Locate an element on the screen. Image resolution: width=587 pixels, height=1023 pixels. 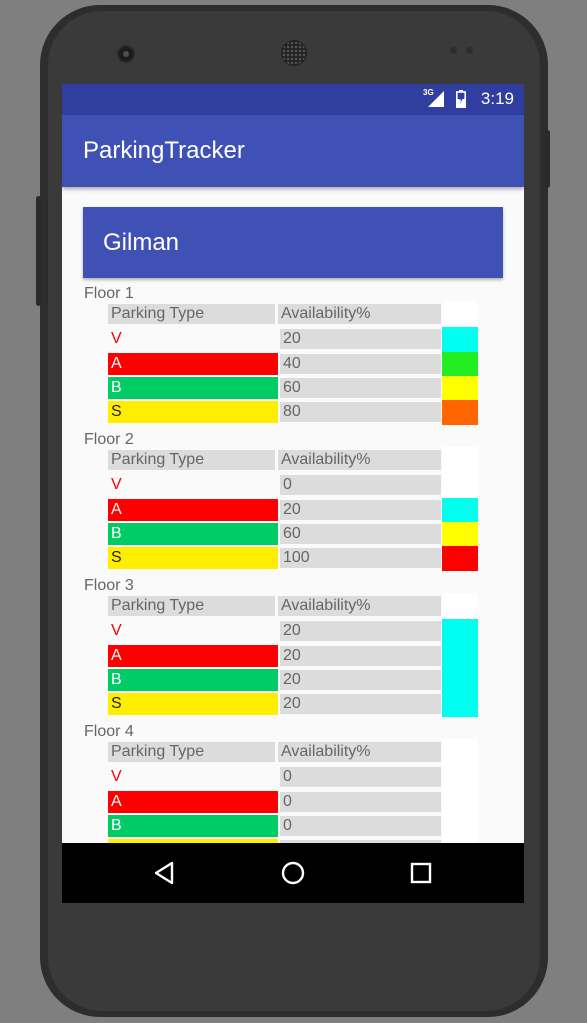
status-bar: 3G 3:19 is located at coordinates (293, 99).